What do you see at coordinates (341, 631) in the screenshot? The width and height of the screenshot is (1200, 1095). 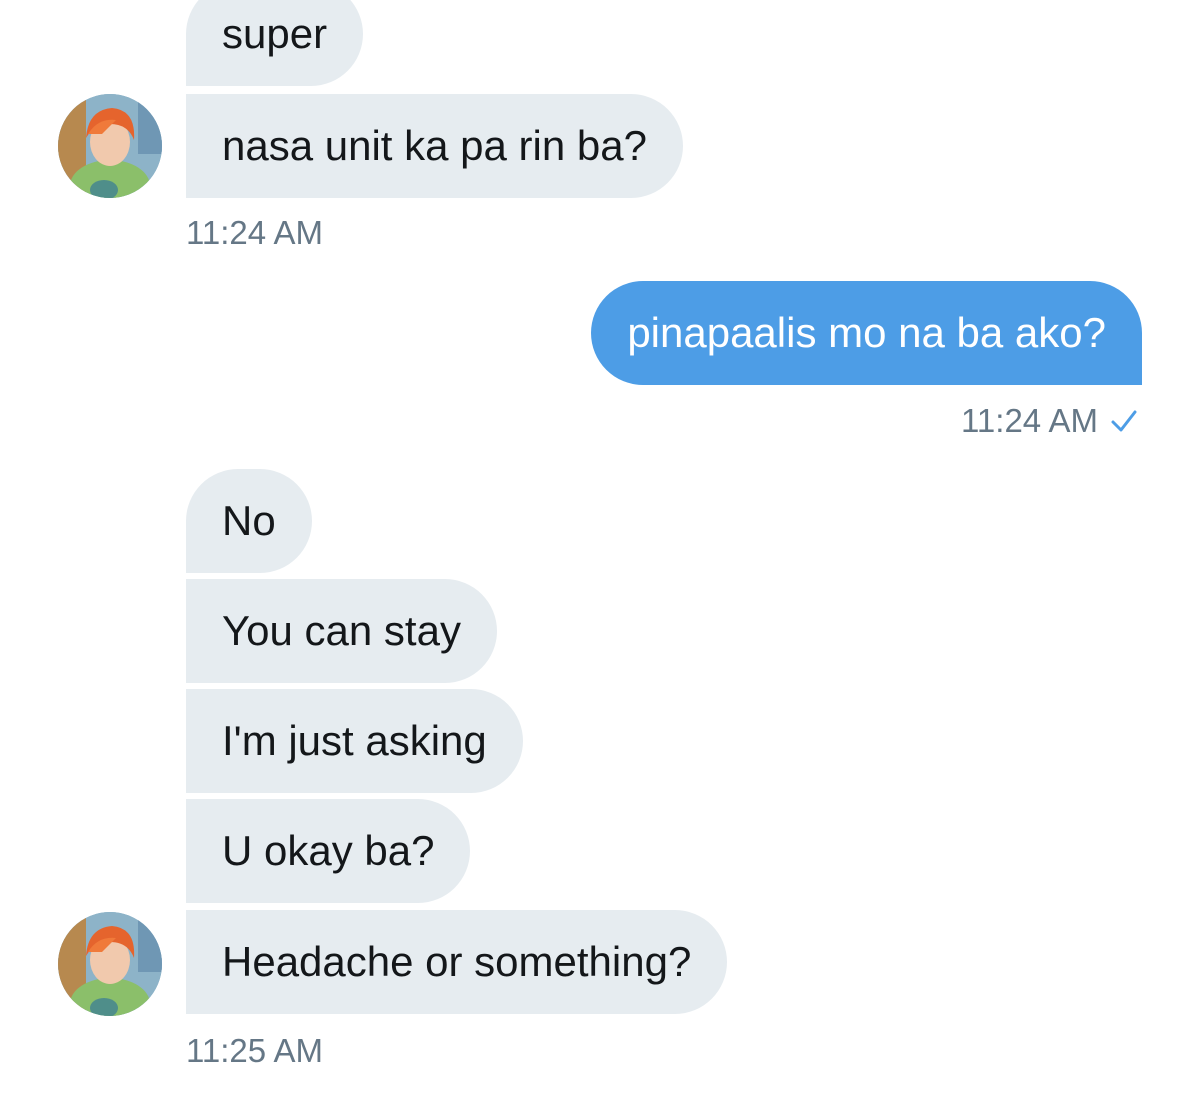 I see `message-bubble-incoming: You can stay` at bounding box center [341, 631].